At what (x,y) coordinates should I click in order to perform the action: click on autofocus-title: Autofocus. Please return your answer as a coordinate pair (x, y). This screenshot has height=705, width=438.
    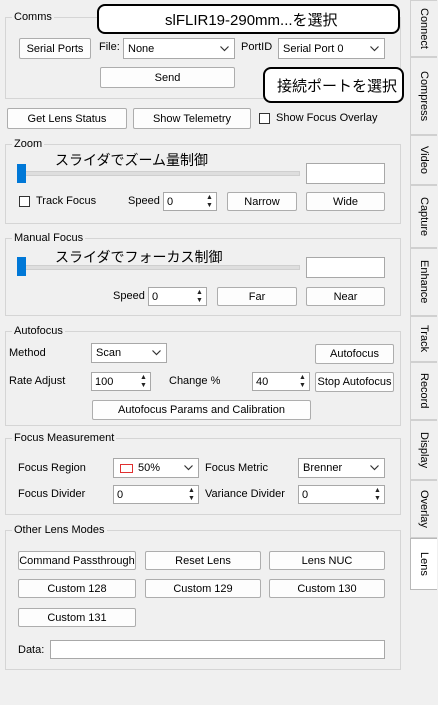
    Looking at the image, I should click on (38, 331).